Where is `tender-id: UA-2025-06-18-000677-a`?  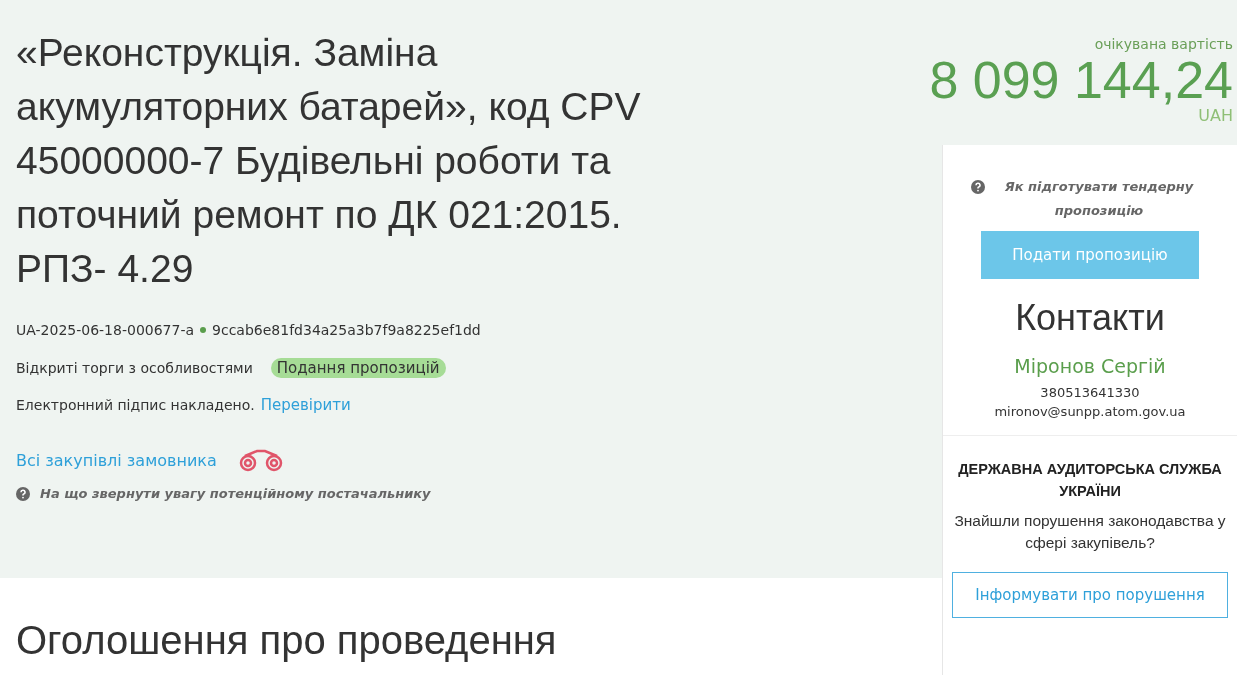 tender-id: UA-2025-06-18-000677-a is located at coordinates (105, 330).